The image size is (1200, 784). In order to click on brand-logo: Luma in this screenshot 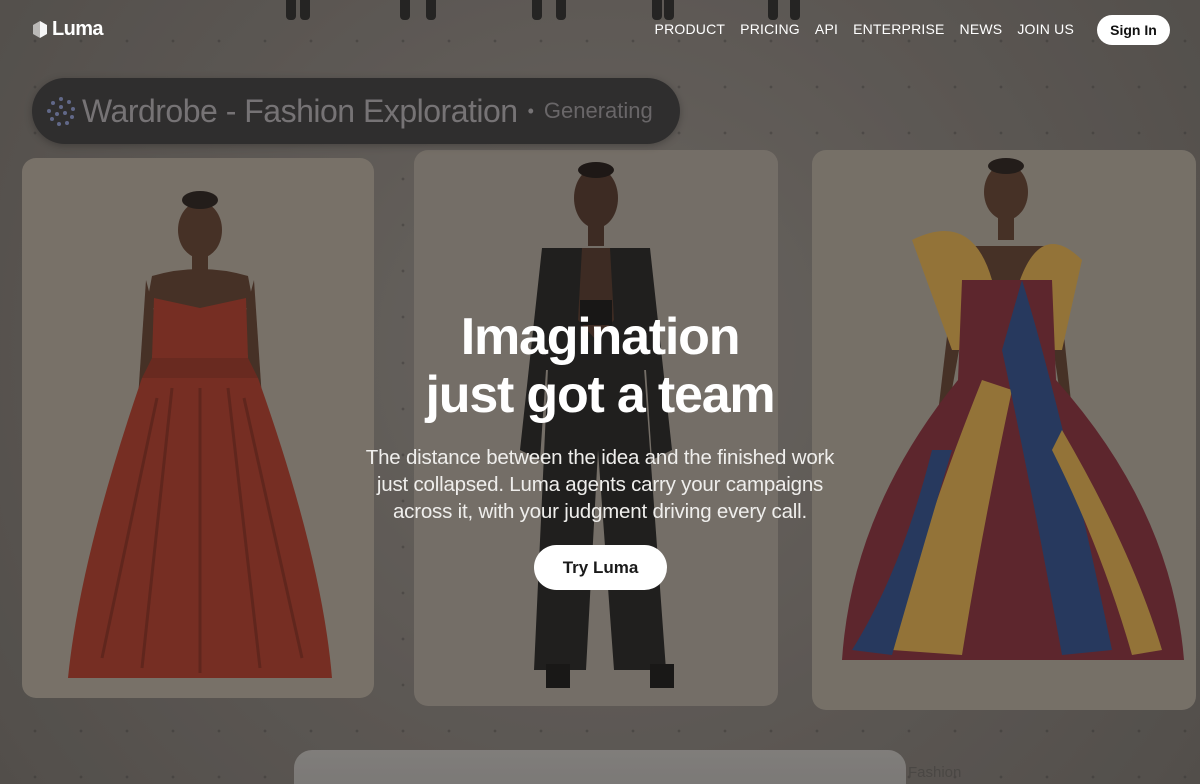, I will do `click(68, 29)`.